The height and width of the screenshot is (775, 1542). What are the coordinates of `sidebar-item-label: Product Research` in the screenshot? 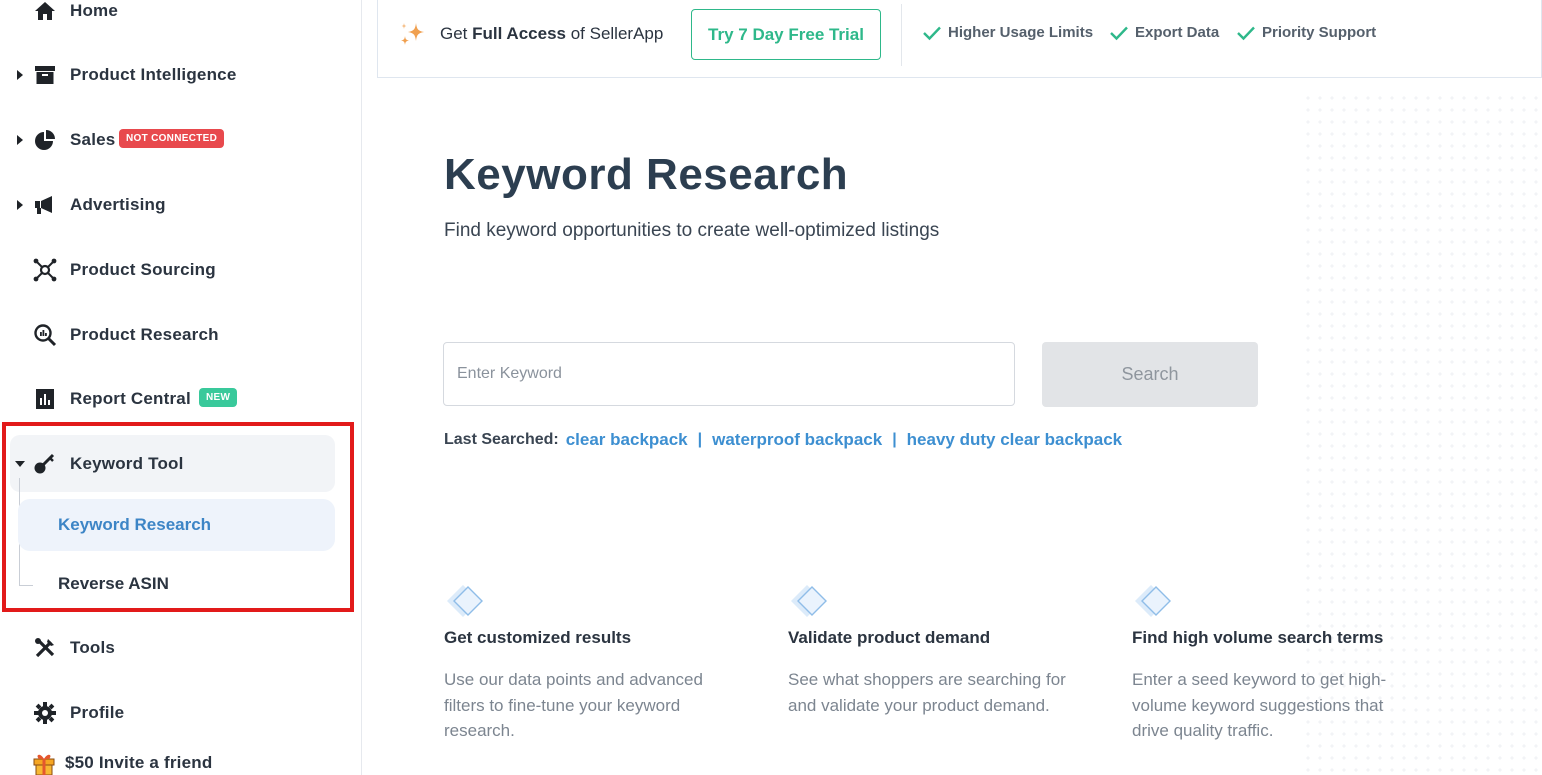 It's located at (144, 334).